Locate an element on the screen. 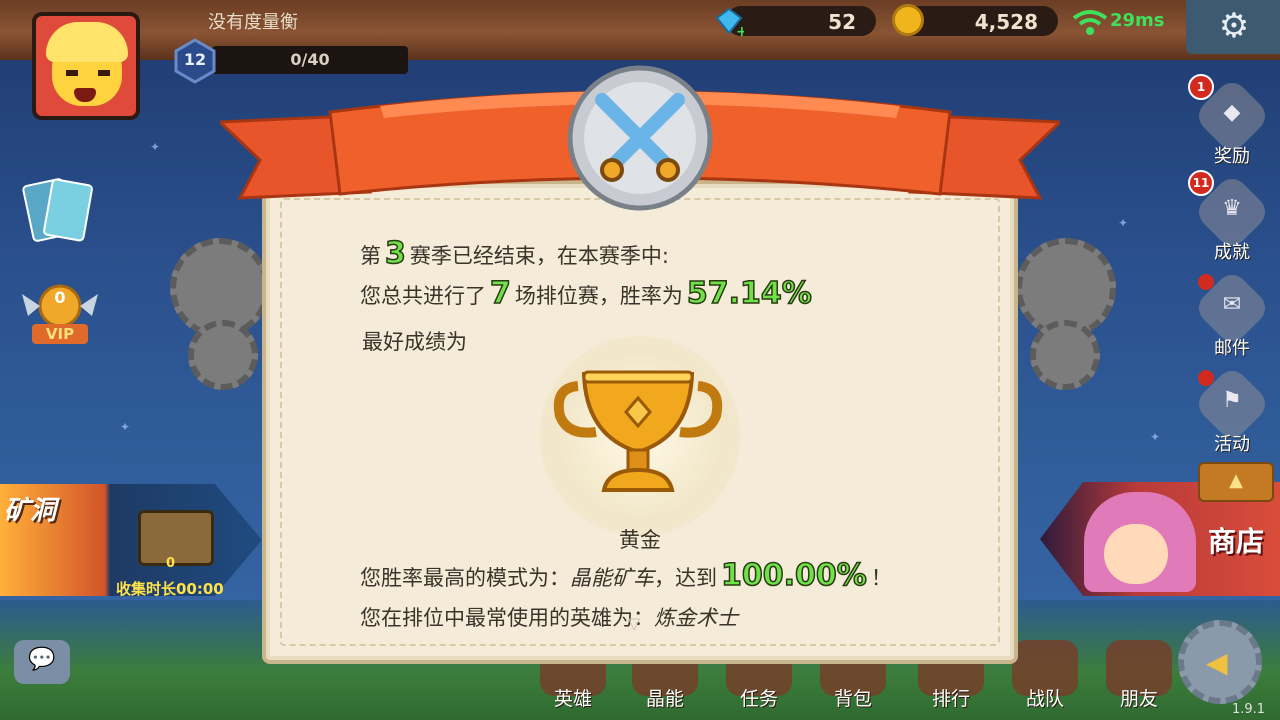 The height and width of the screenshot is (720, 1280). summary-line-1: 第 3 赛季已经结束，在本赛季中: is located at coordinates (514, 253).